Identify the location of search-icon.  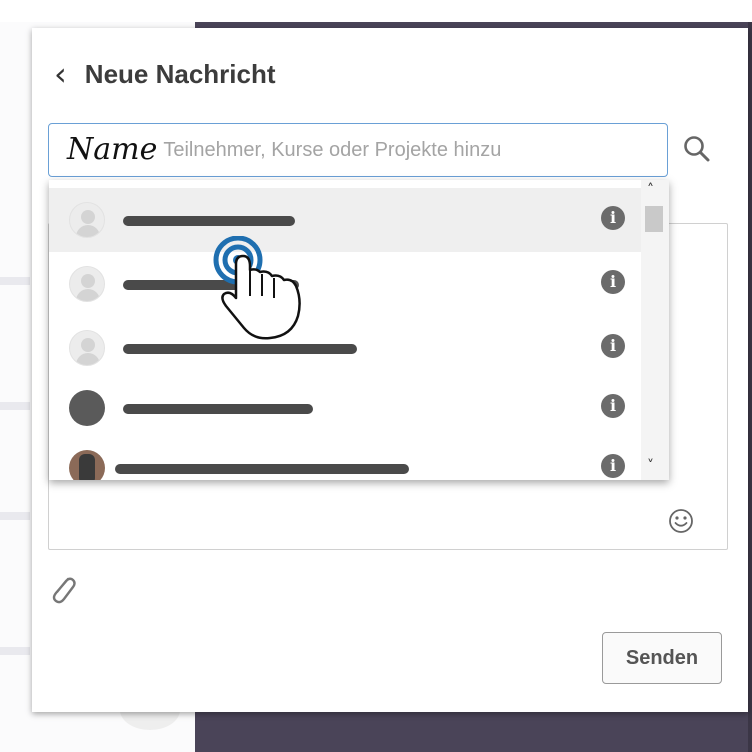
(697, 149).